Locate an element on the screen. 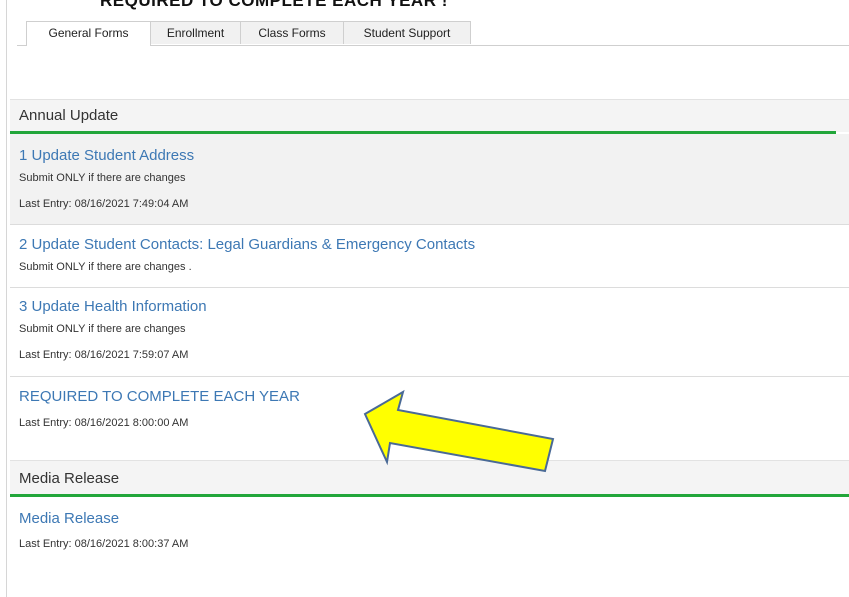 The width and height of the screenshot is (849, 597). arrow-shape is located at coordinates (459, 431).